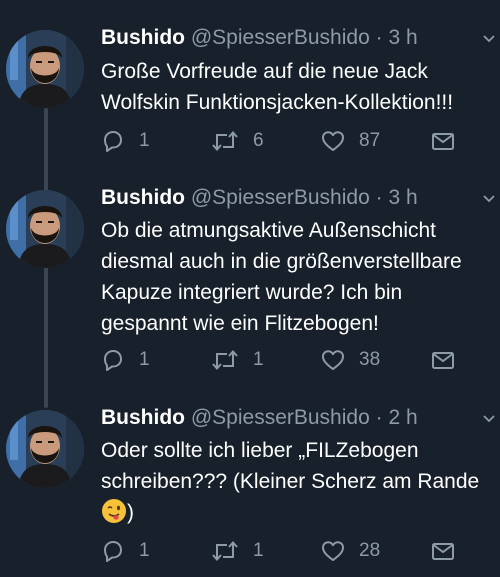  Describe the element at coordinates (350, 360) in the screenshot. I see `like-button: 38` at that location.